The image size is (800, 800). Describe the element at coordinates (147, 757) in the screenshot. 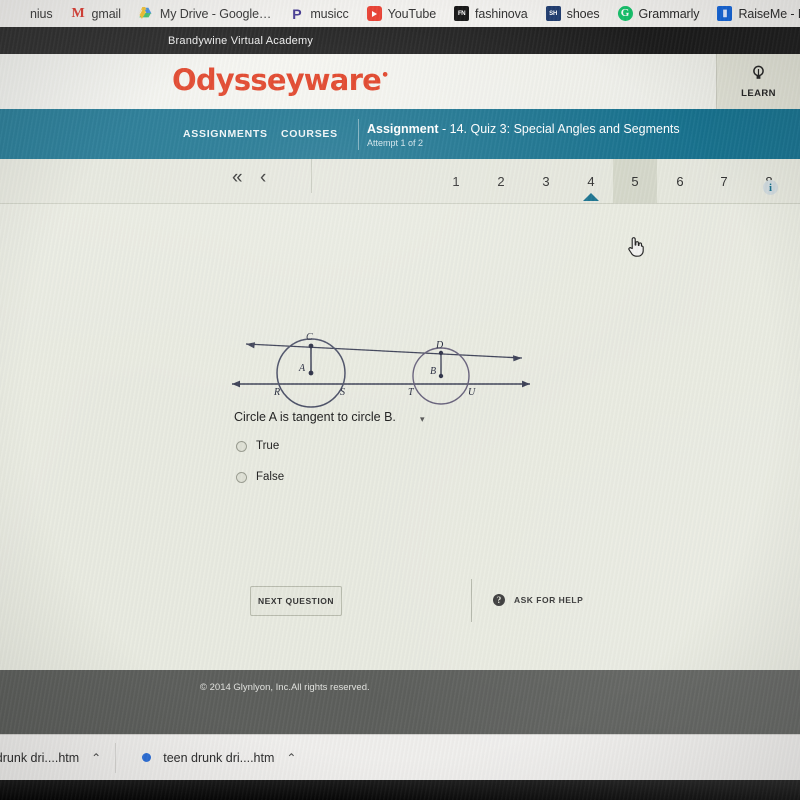

I see `download-status-dot` at that location.